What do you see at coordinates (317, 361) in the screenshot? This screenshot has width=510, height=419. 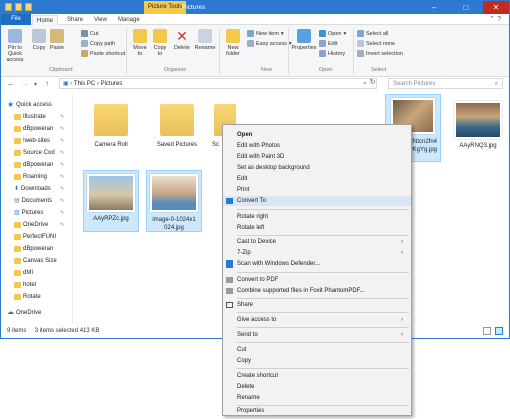 I see `menu-item-copy: Copy` at bounding box center [317, 361].